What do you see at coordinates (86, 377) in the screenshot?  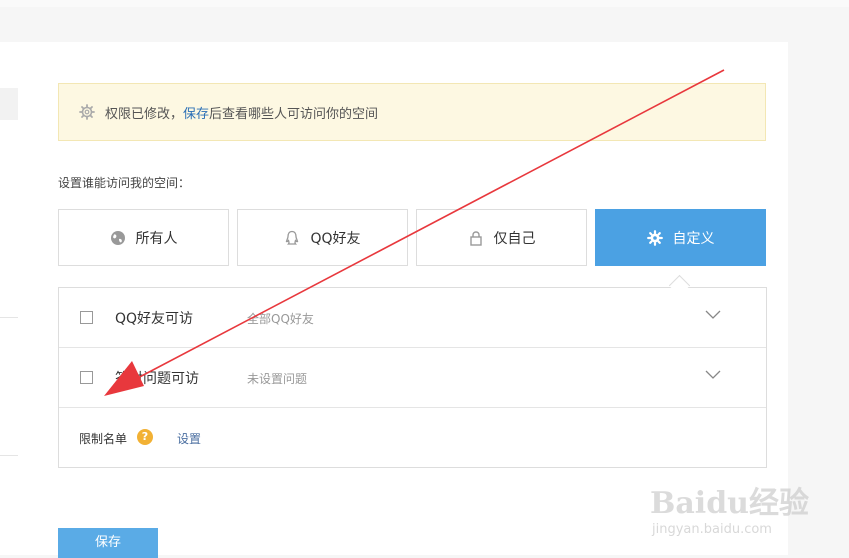 I see `answer-question-checkbox` at bounding box center [86, 377].